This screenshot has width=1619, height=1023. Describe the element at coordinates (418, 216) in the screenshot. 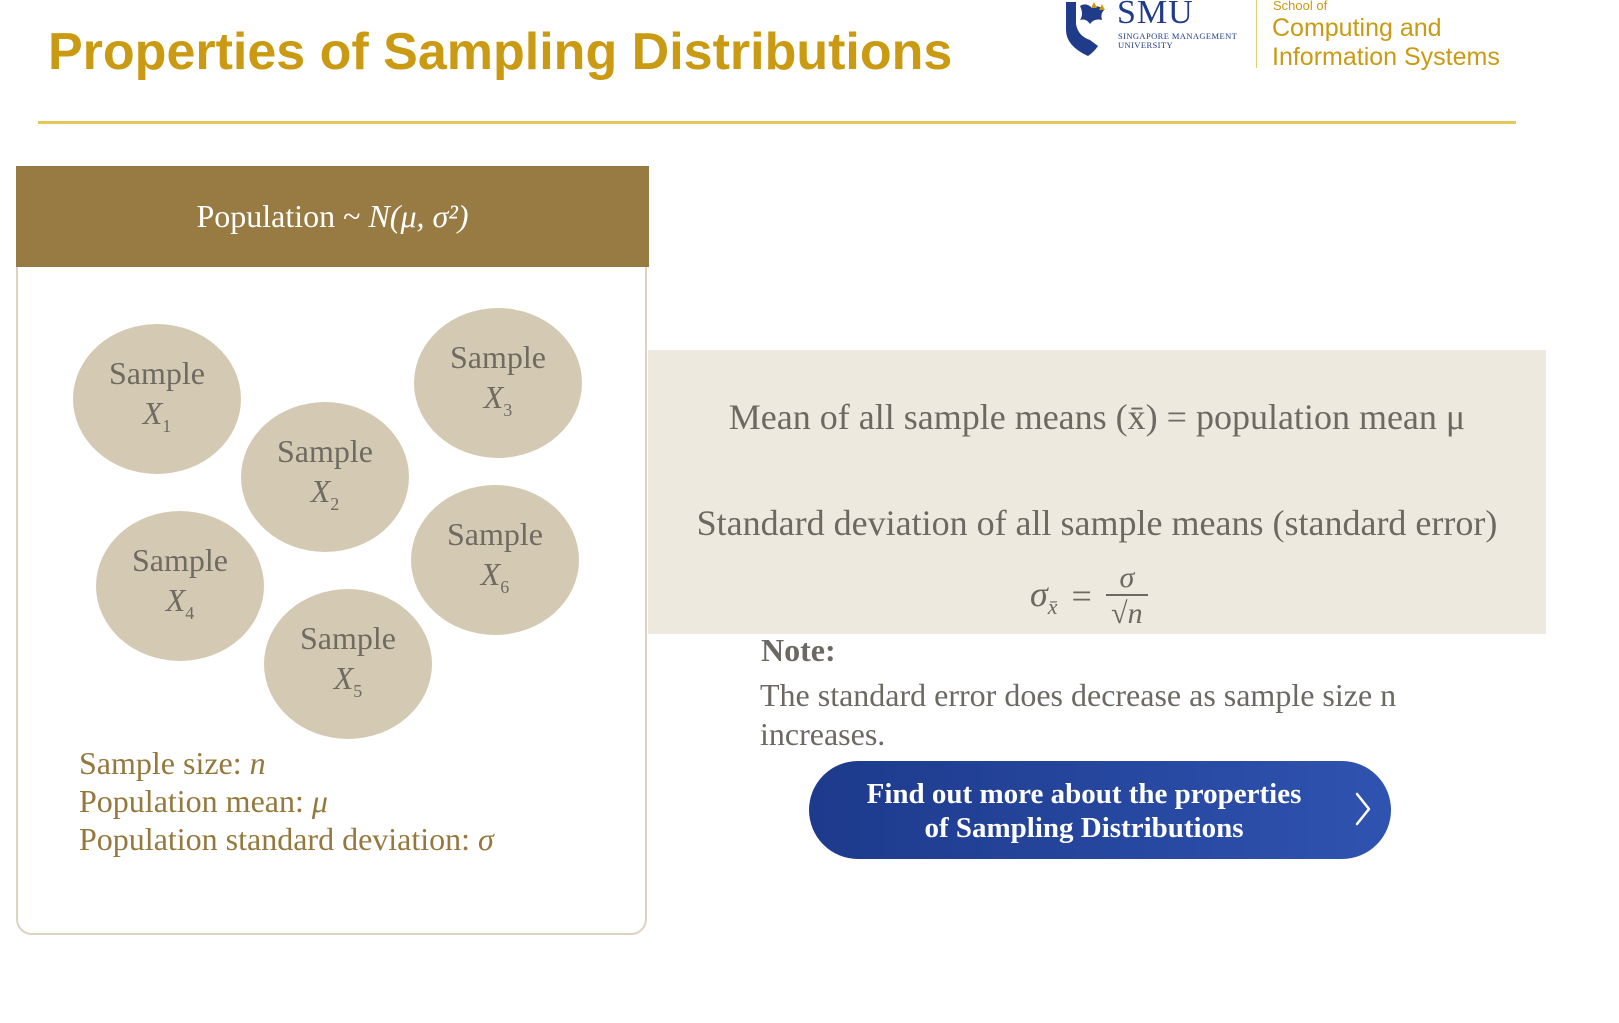

I see `population-distribution: N(μ, σ²)` at that location.